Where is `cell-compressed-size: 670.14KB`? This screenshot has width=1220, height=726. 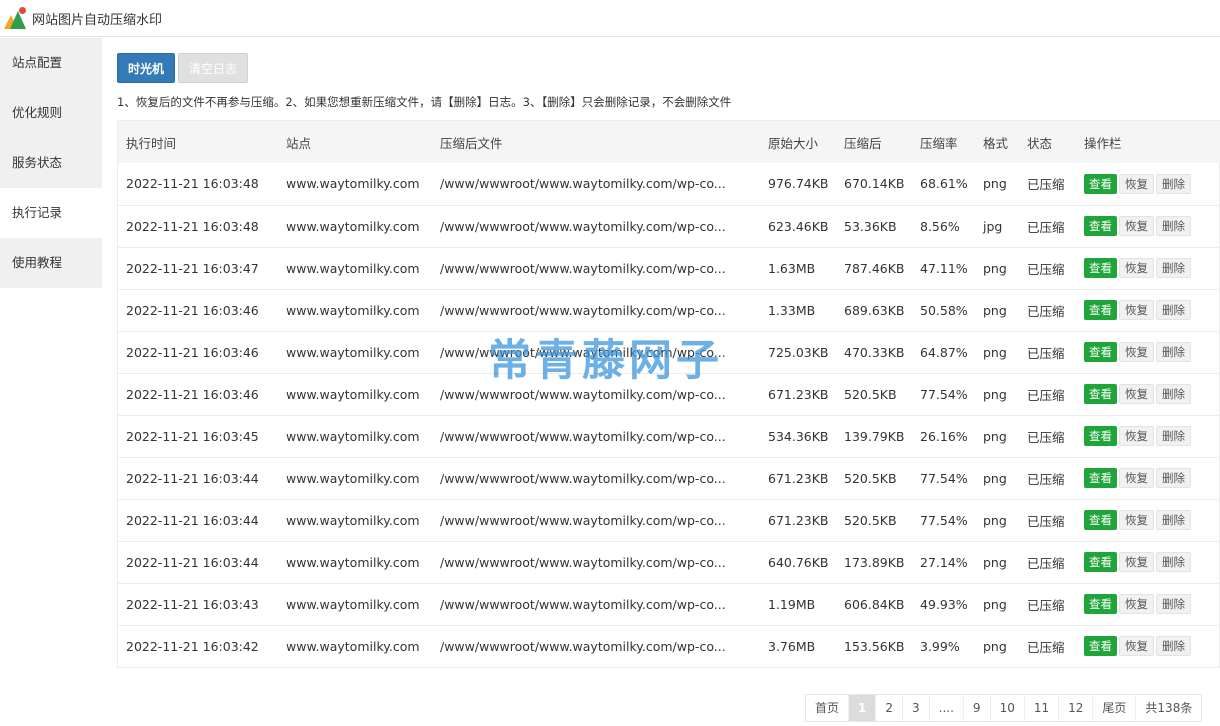 cell-compressed-size: 670.14KB is located at coordinates (874, 184).